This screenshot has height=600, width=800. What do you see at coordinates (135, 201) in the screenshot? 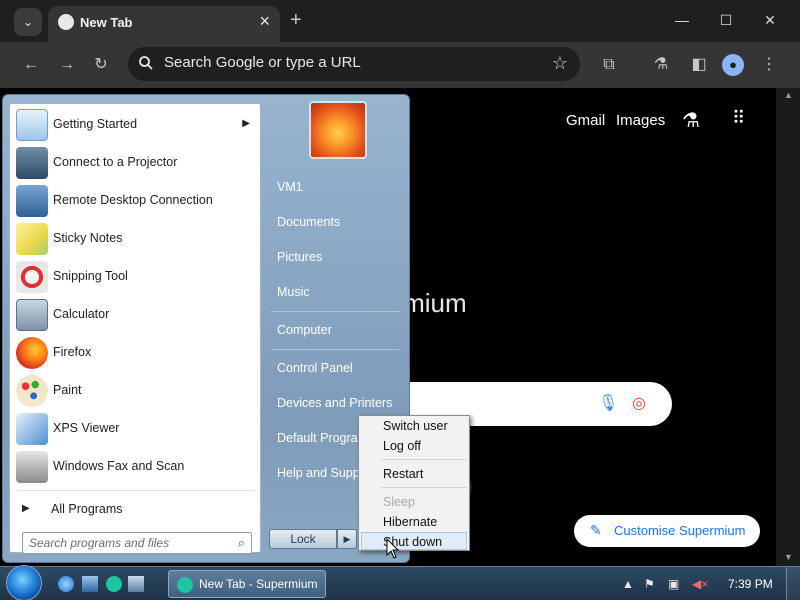
I see `program-remote-desktop: Remote Desktop Connection` at bounding box center [135, 201].